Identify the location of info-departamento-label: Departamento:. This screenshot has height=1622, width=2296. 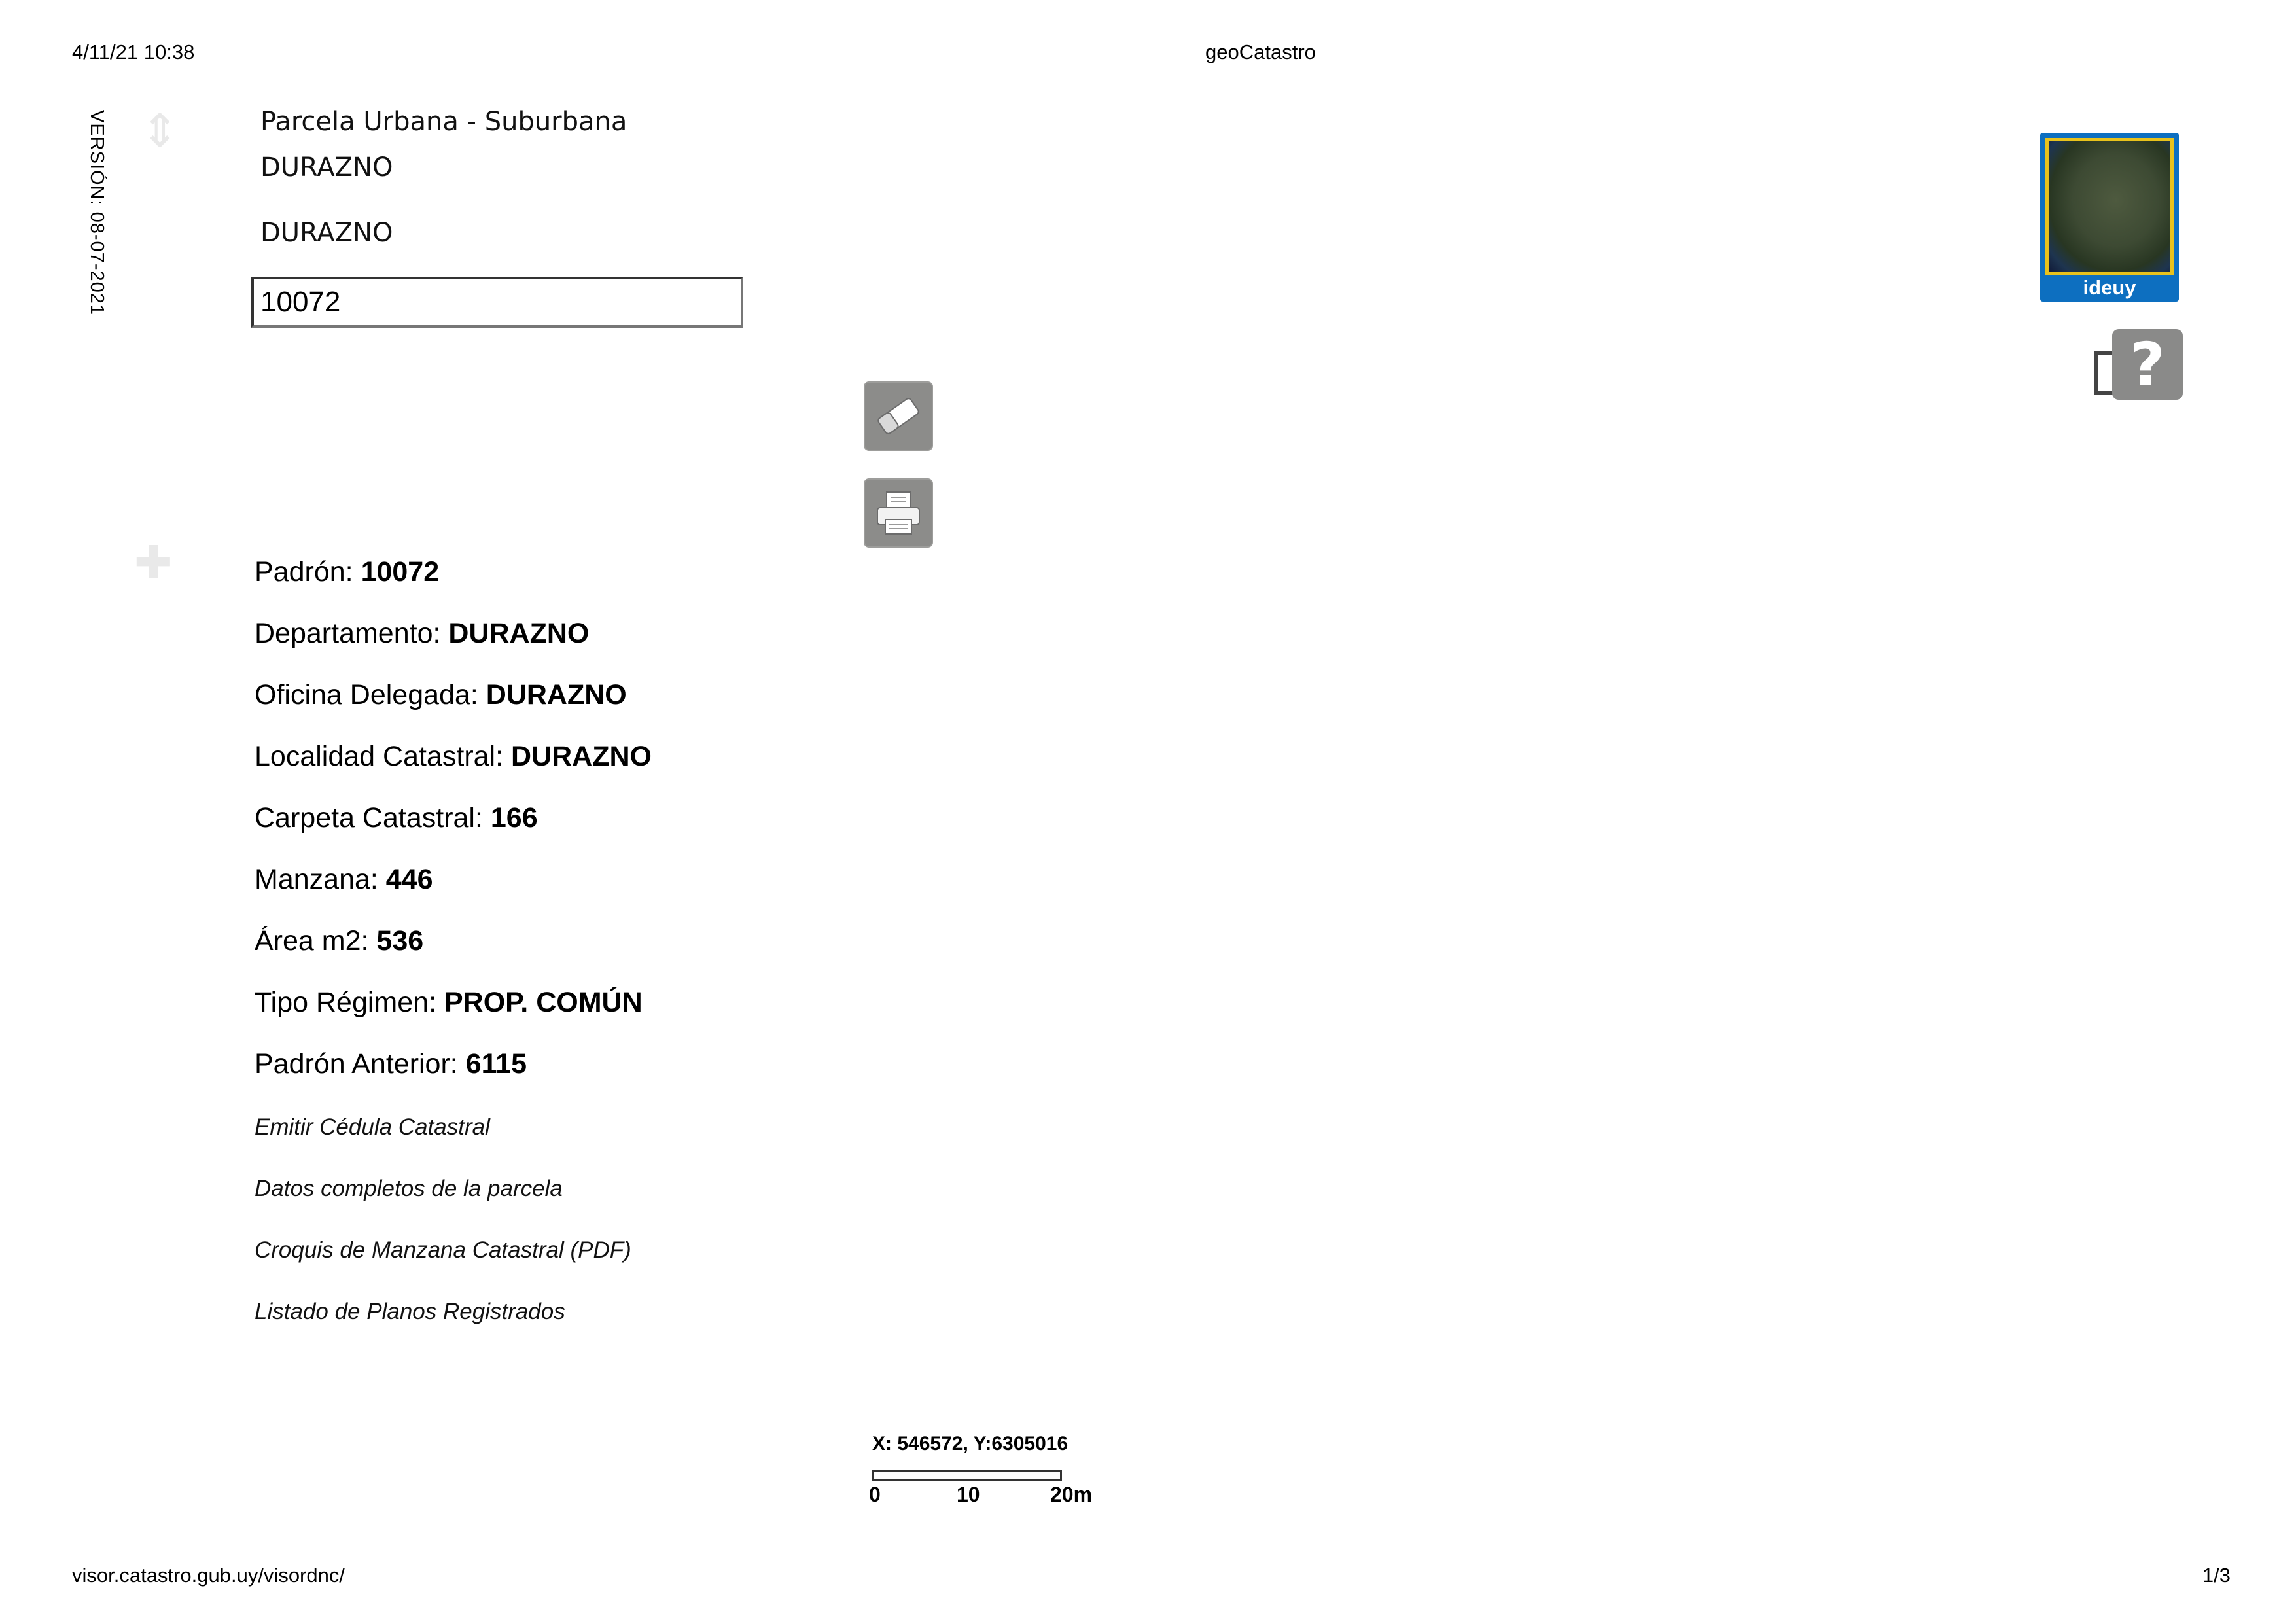
(352, 633).